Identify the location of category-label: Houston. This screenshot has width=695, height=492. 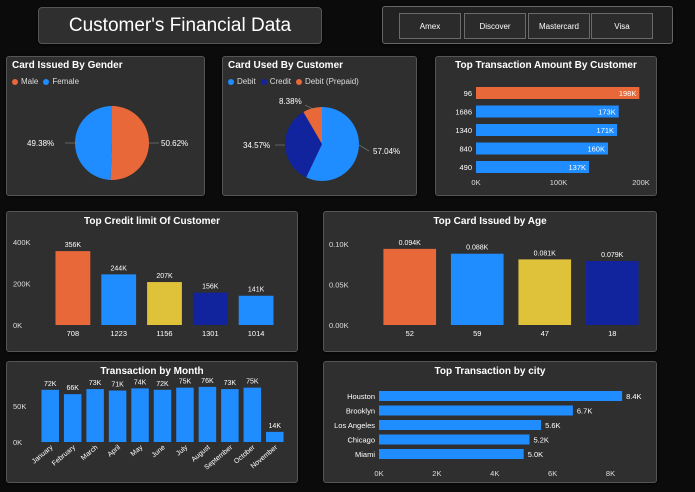
(361, 396).